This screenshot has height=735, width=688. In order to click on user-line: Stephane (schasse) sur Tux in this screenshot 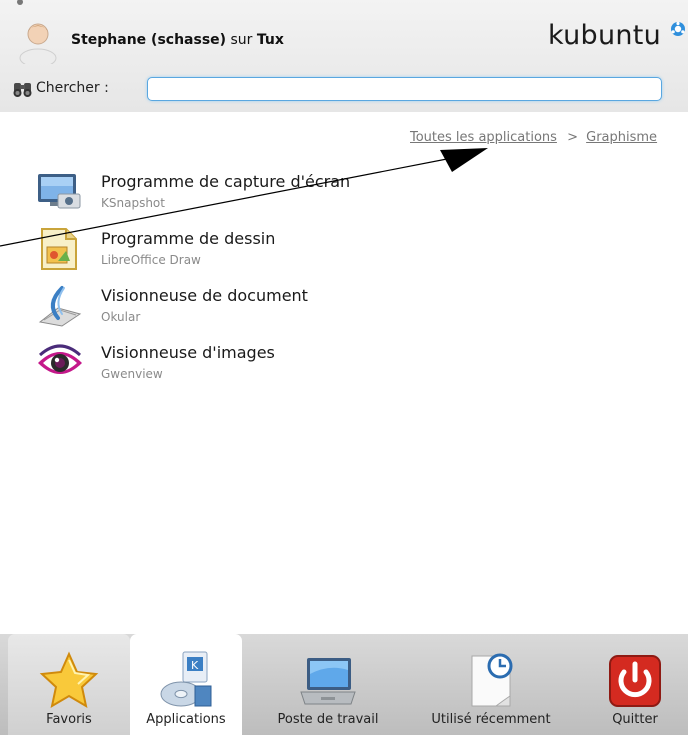, I will do `click(177, 40)`.